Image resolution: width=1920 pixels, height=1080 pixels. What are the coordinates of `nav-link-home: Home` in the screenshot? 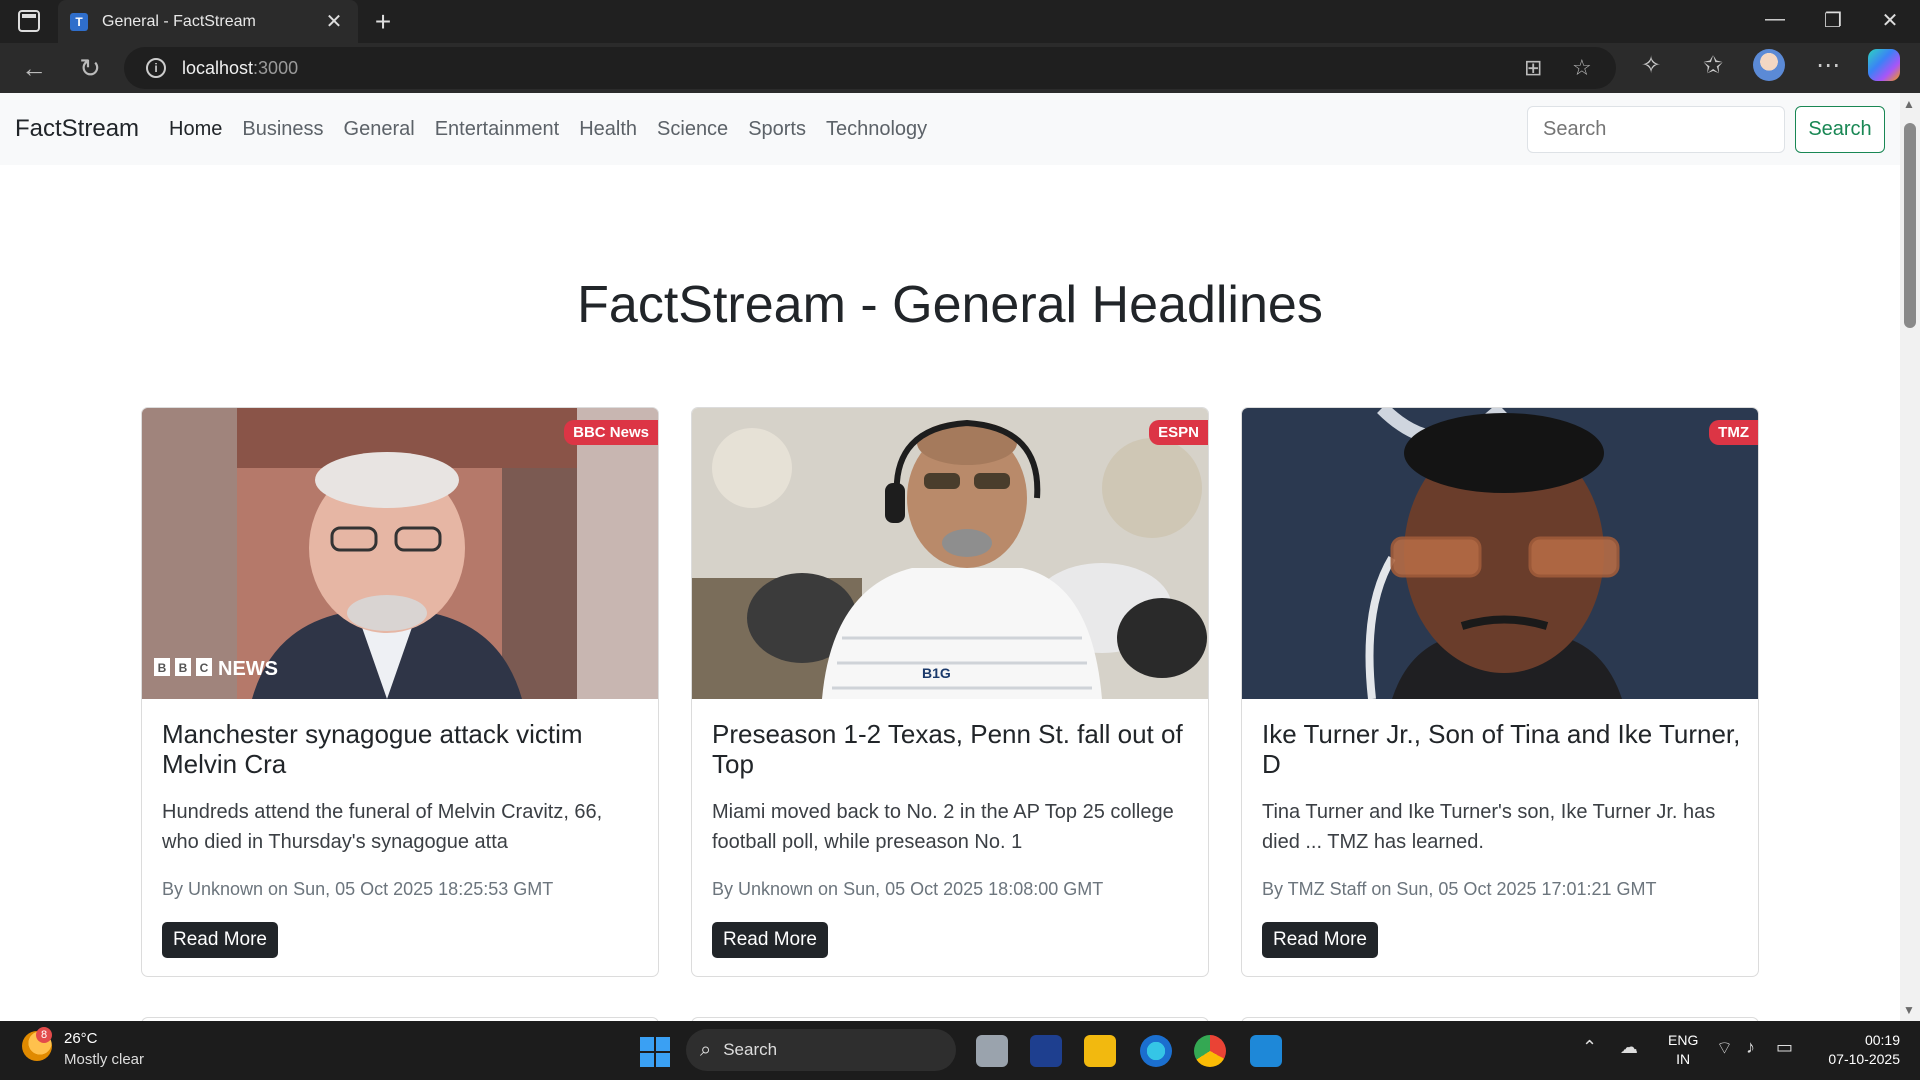 It's located at (195, 129).